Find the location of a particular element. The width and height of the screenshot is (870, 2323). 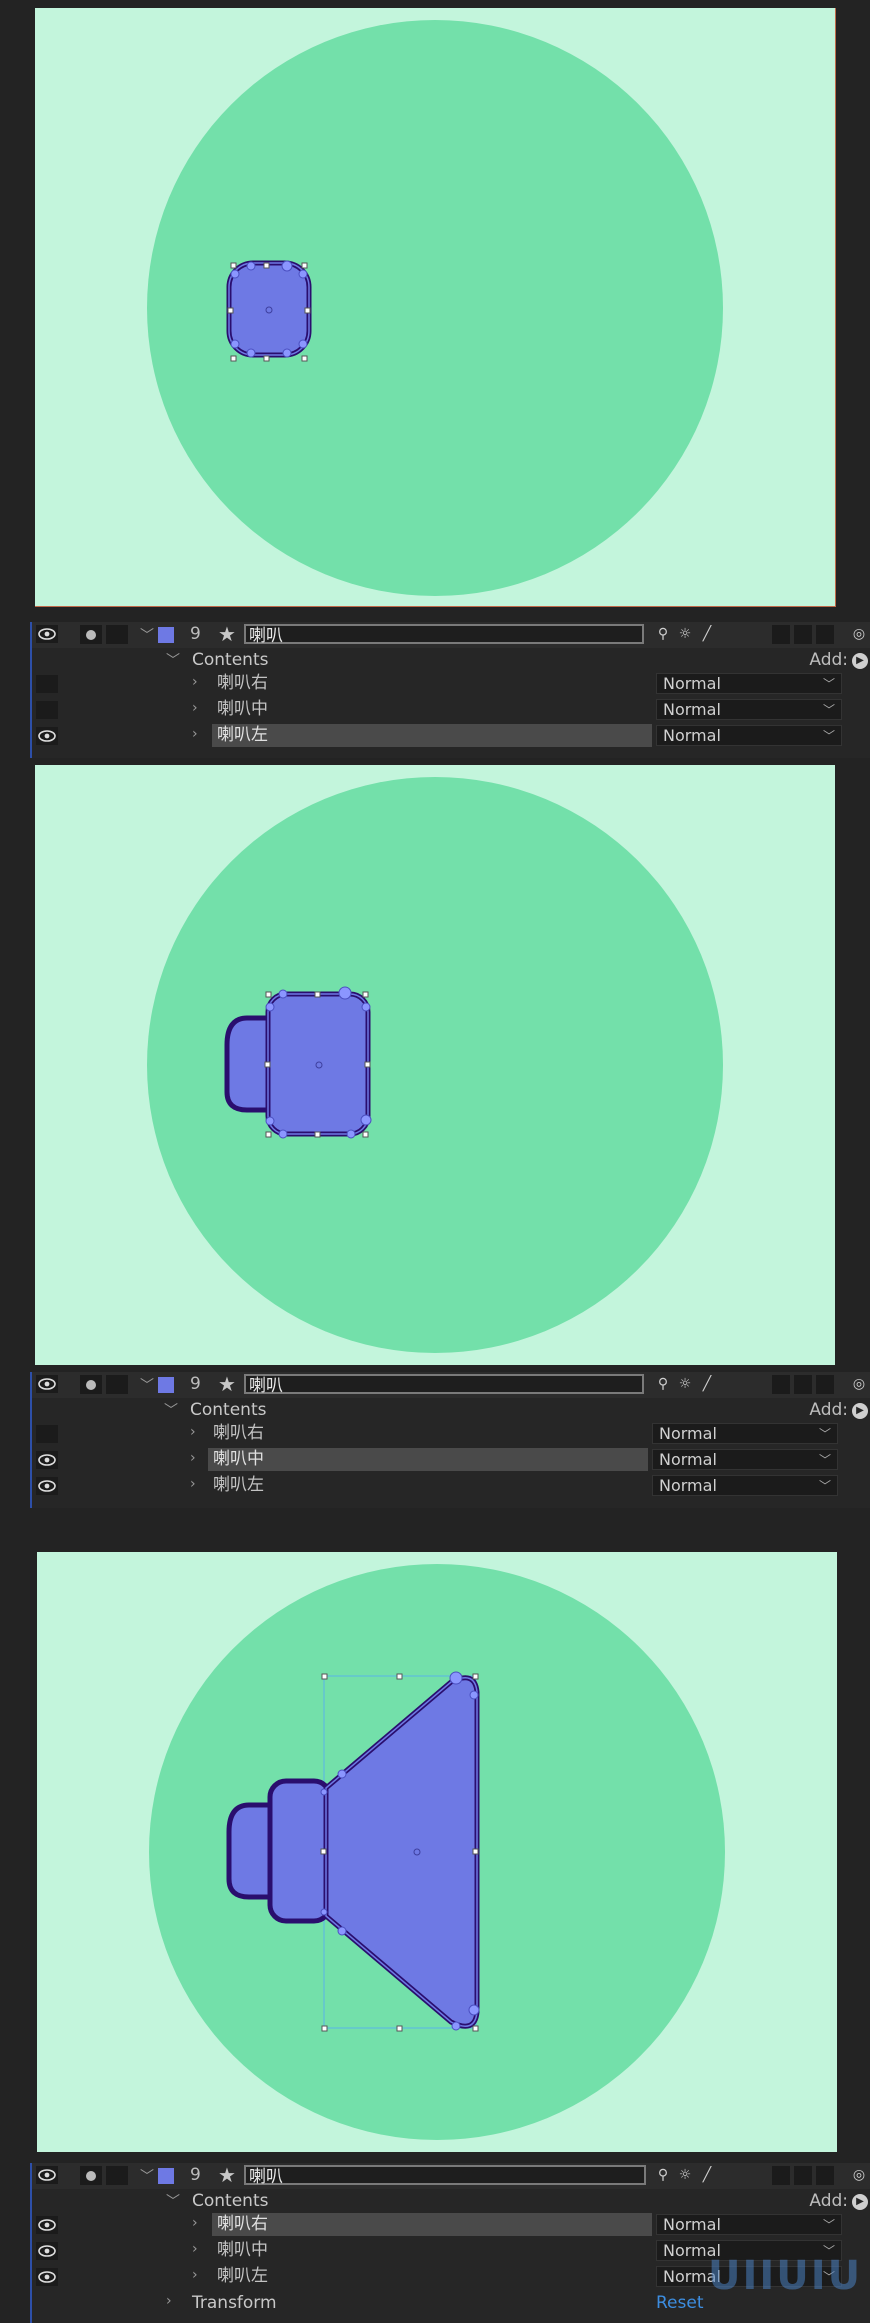

speaker-left-shape is located at coordinates (269, 309).